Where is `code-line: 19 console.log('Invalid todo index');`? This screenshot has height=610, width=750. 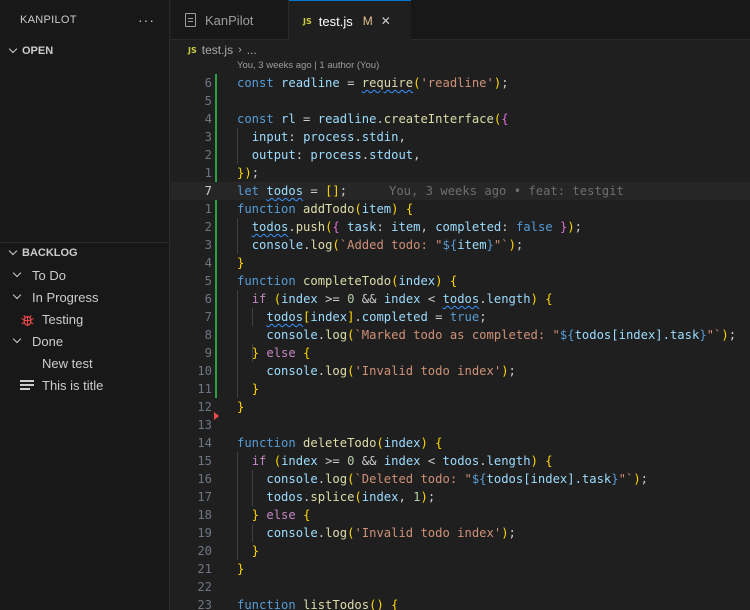 code-line: 19 console.log('Invalid todo index'); is located at coordinates (460, 533).